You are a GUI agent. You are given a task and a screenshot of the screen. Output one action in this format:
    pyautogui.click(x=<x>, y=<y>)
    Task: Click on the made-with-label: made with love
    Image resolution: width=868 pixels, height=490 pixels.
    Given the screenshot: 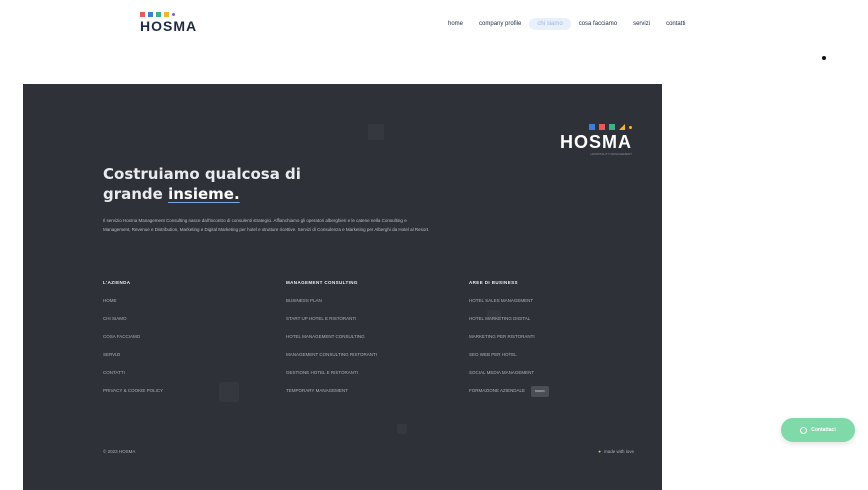 What is the action you would take?
    pyautogui.click(x=618, y=451)
    